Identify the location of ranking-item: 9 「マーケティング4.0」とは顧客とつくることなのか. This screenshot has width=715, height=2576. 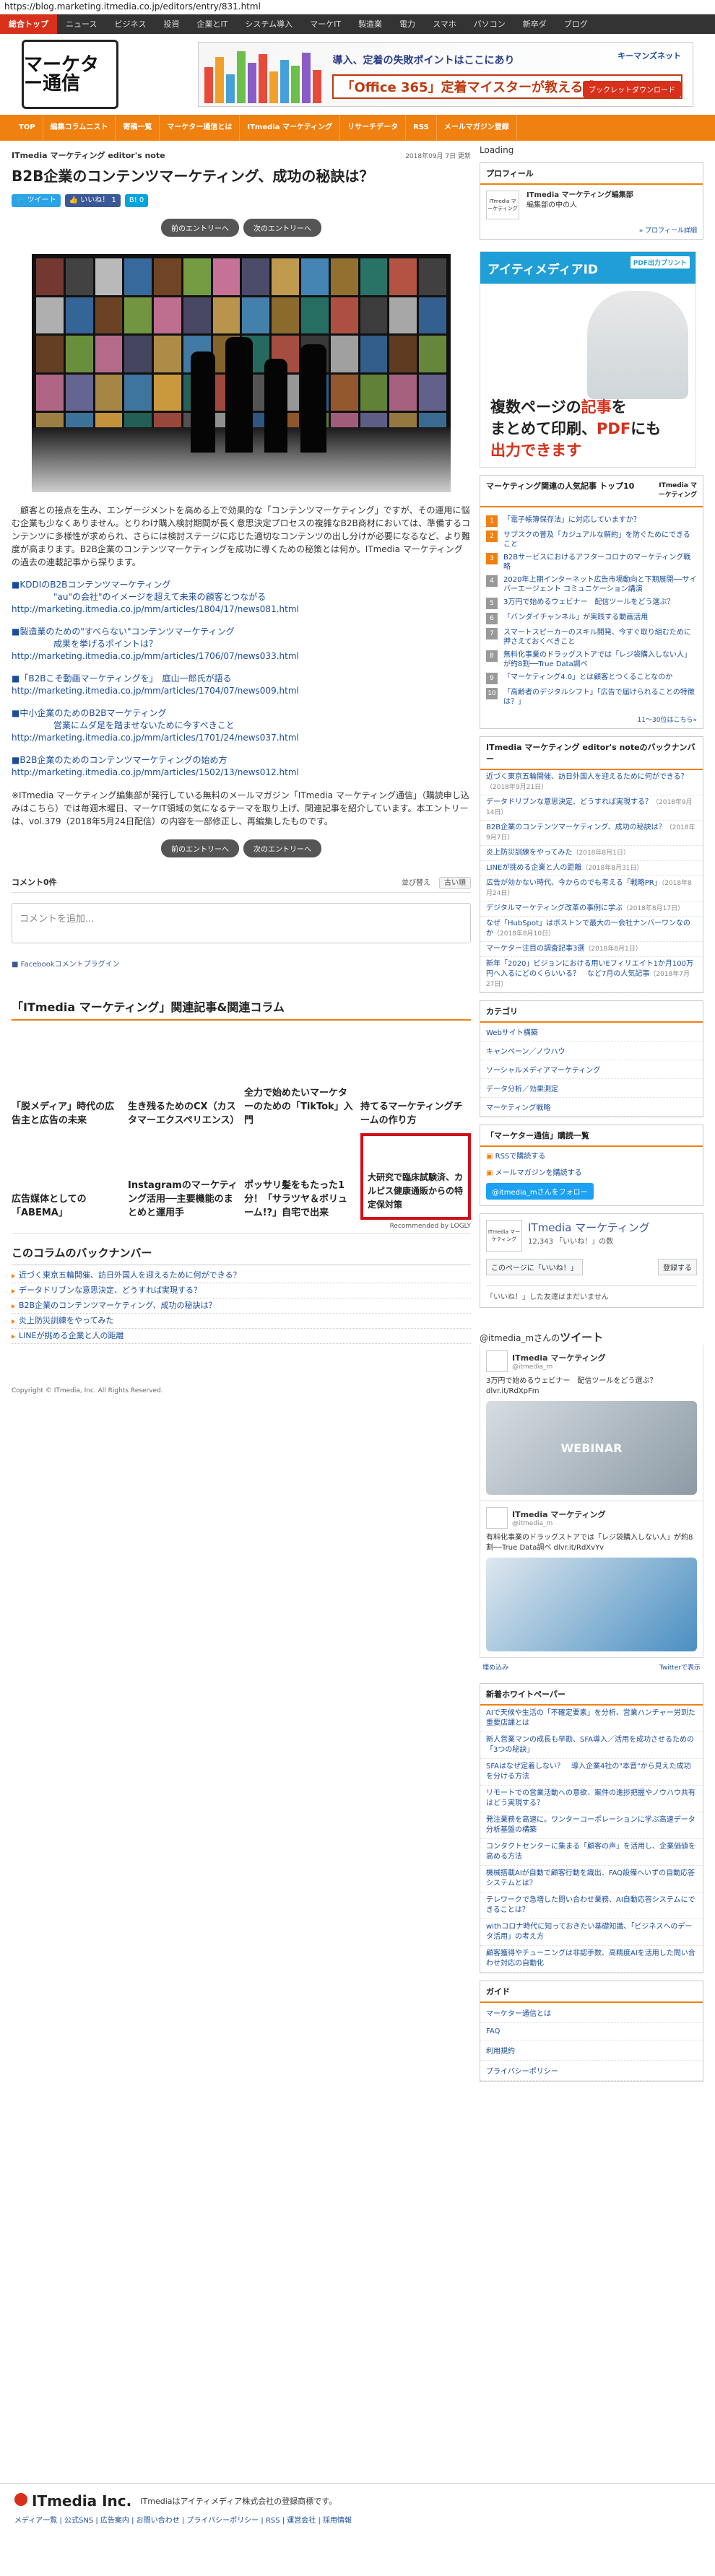
(591, 678).